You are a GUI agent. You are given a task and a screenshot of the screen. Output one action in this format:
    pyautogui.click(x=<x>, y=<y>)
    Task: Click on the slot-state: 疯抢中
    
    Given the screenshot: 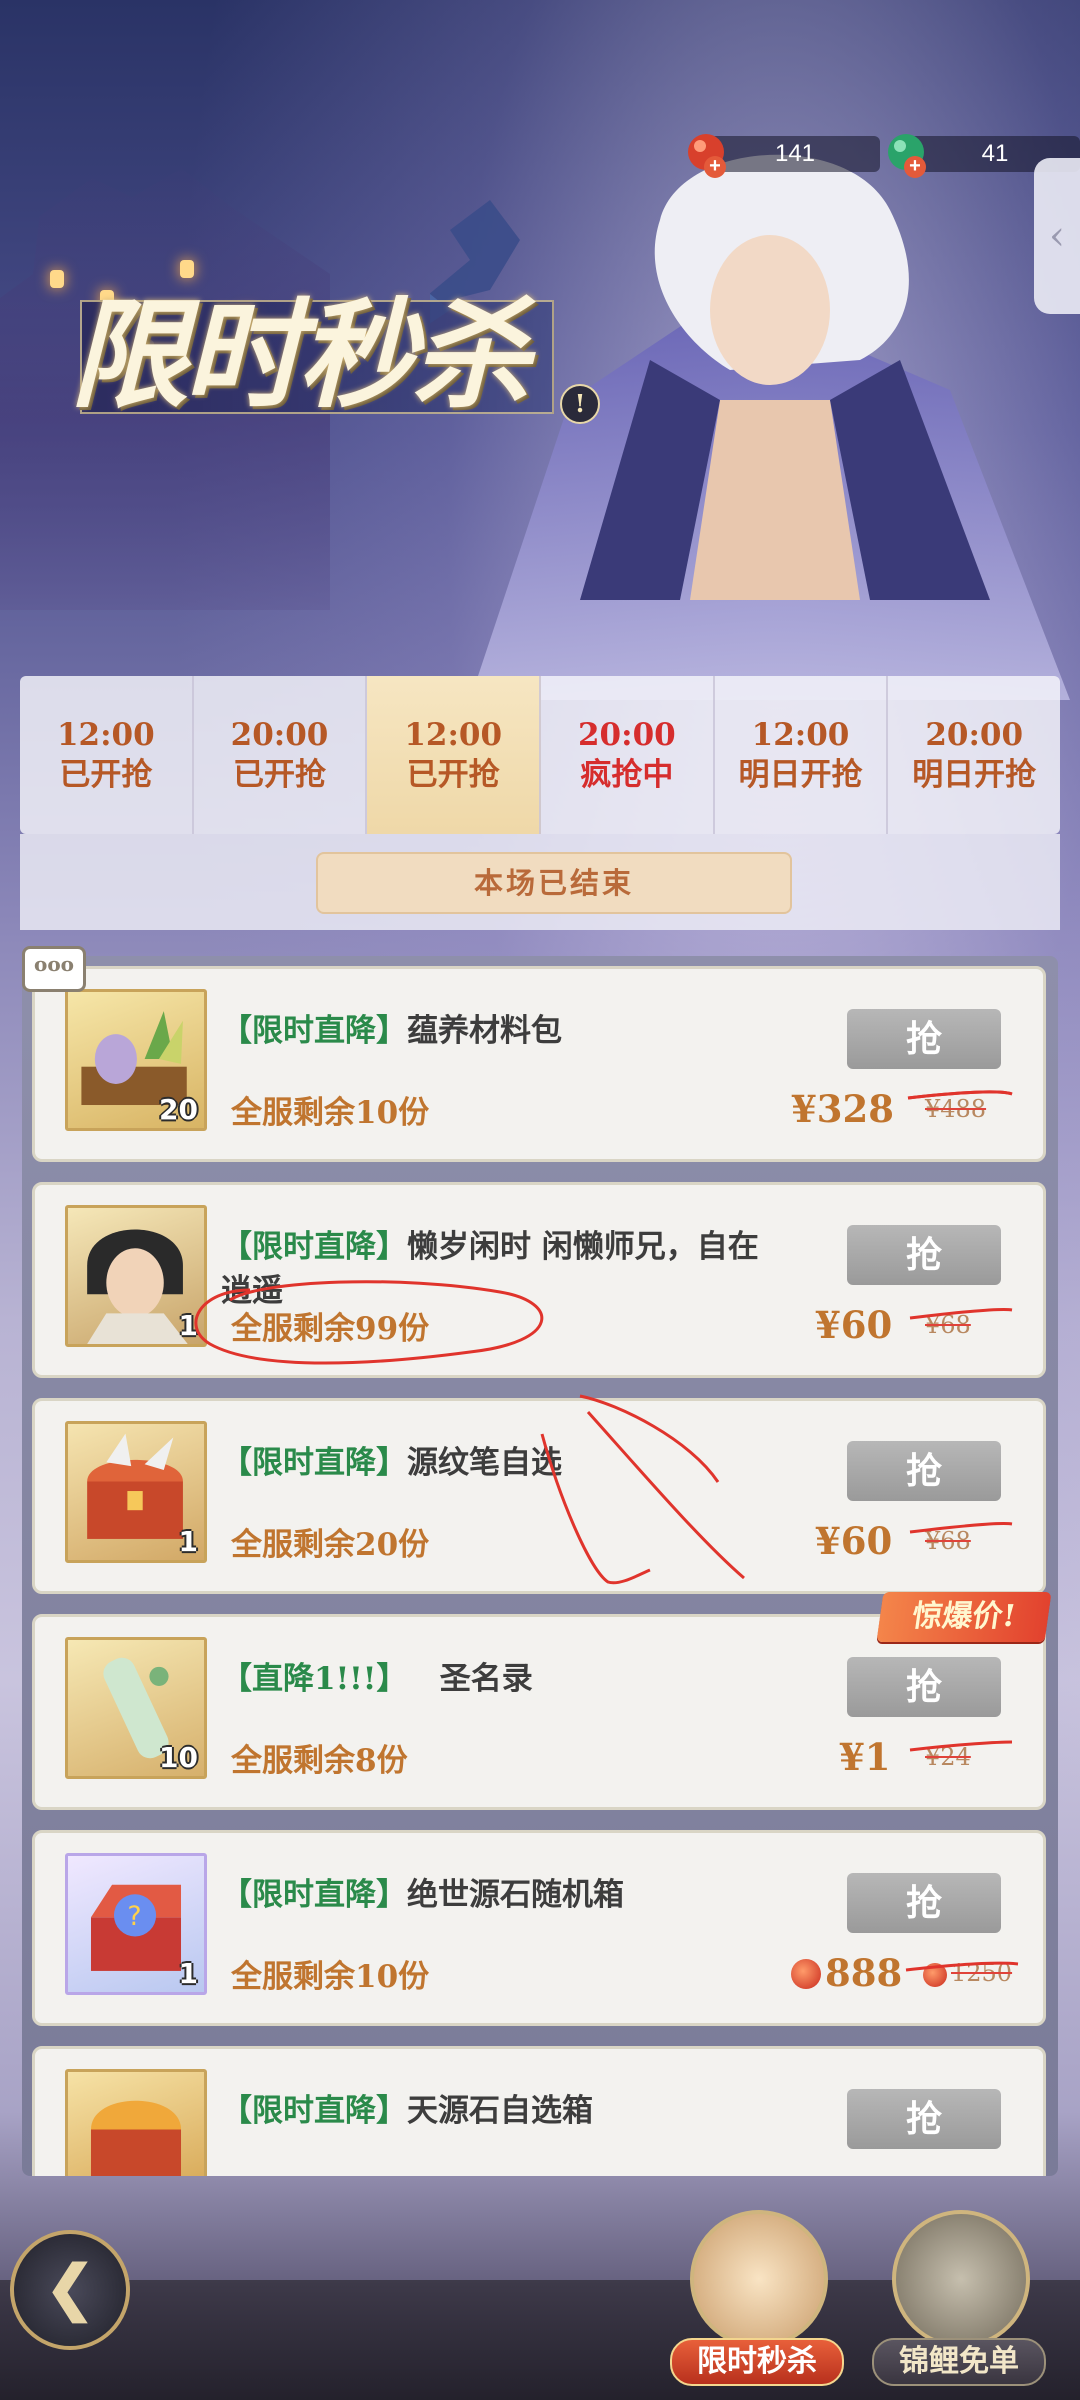 What is the action you would take?
    pyautogui.click(x=627, y=775)
    